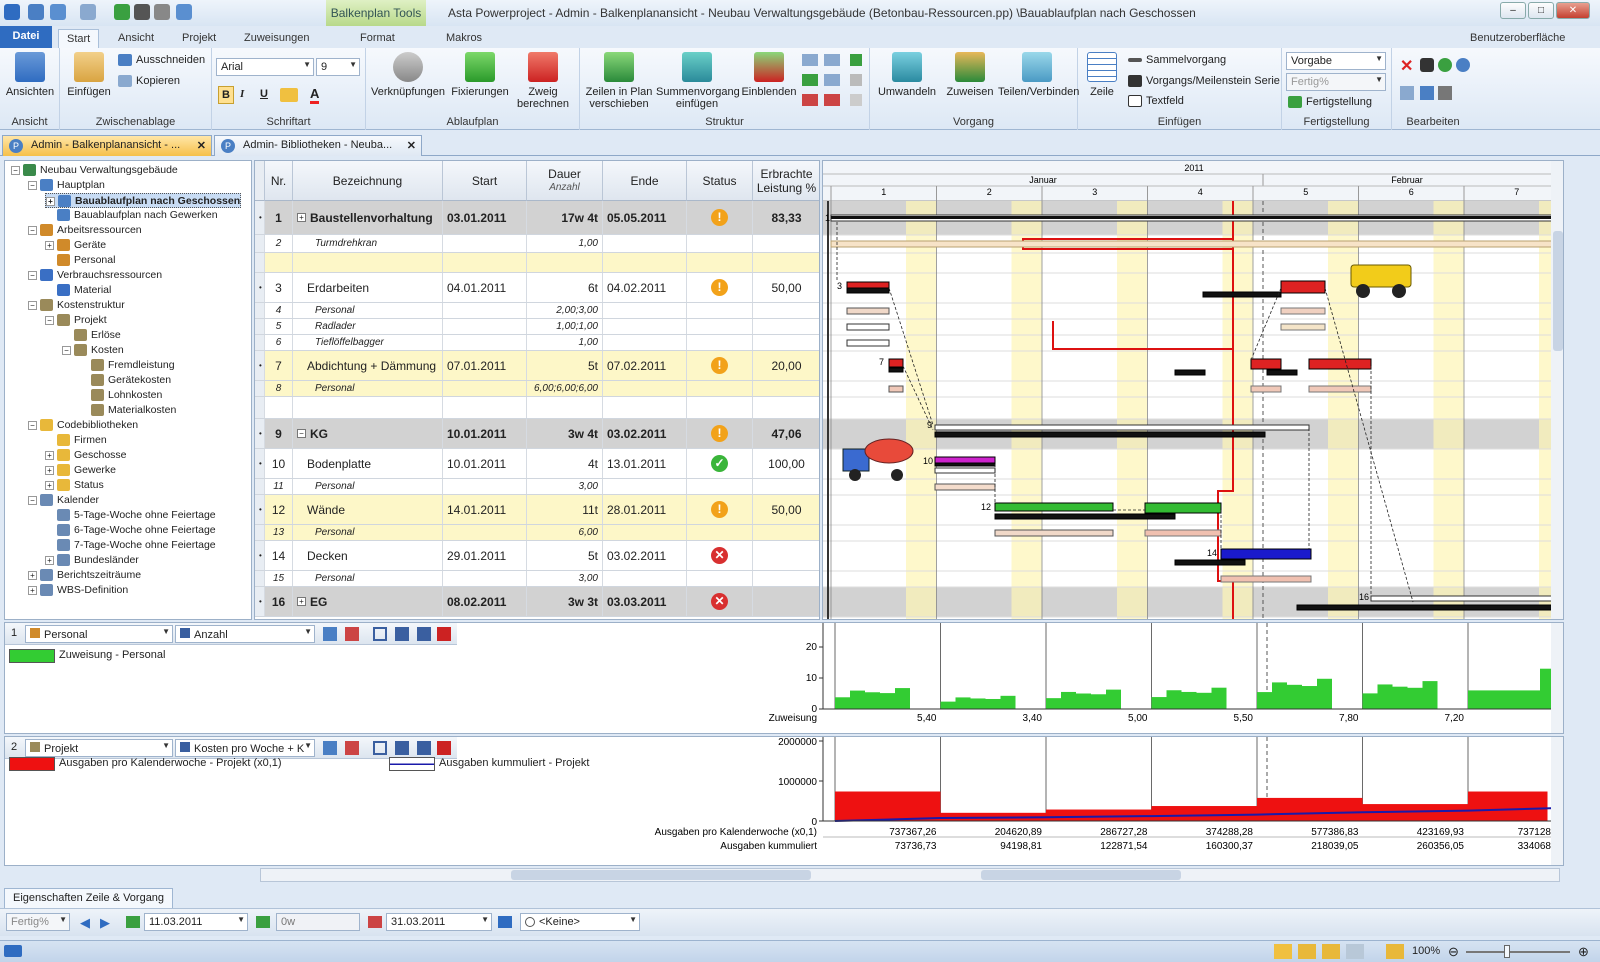 The width and height of the screenshot is (1600, 962). What do you see at coordinates (279, 262) in the screenshot?
I see `cell-nr` at bounding box center [279, 262].